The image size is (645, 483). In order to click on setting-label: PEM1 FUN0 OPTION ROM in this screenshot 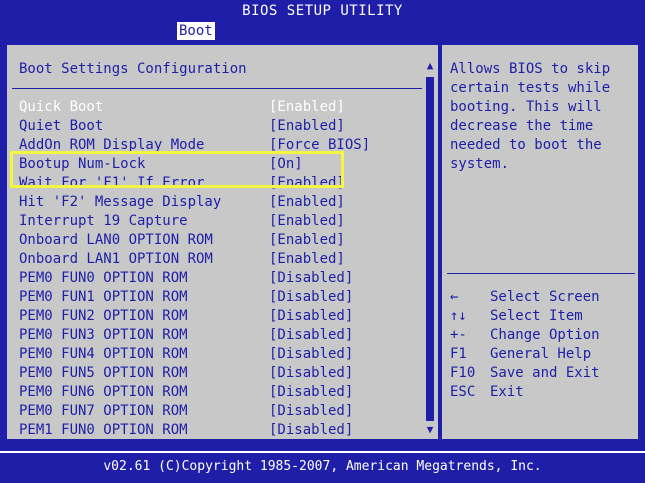, I will do `click(103, 430)`.